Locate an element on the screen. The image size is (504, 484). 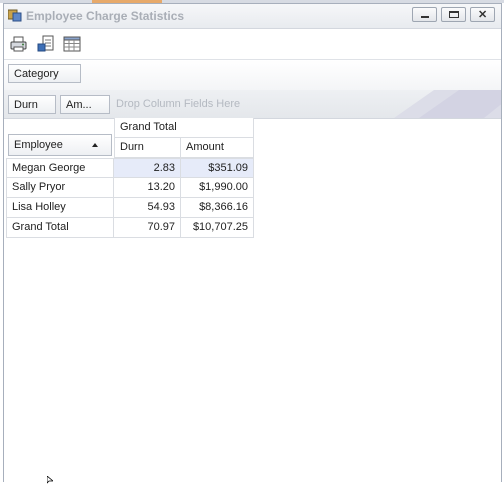
toolbar is located at coordinates (252, 44).